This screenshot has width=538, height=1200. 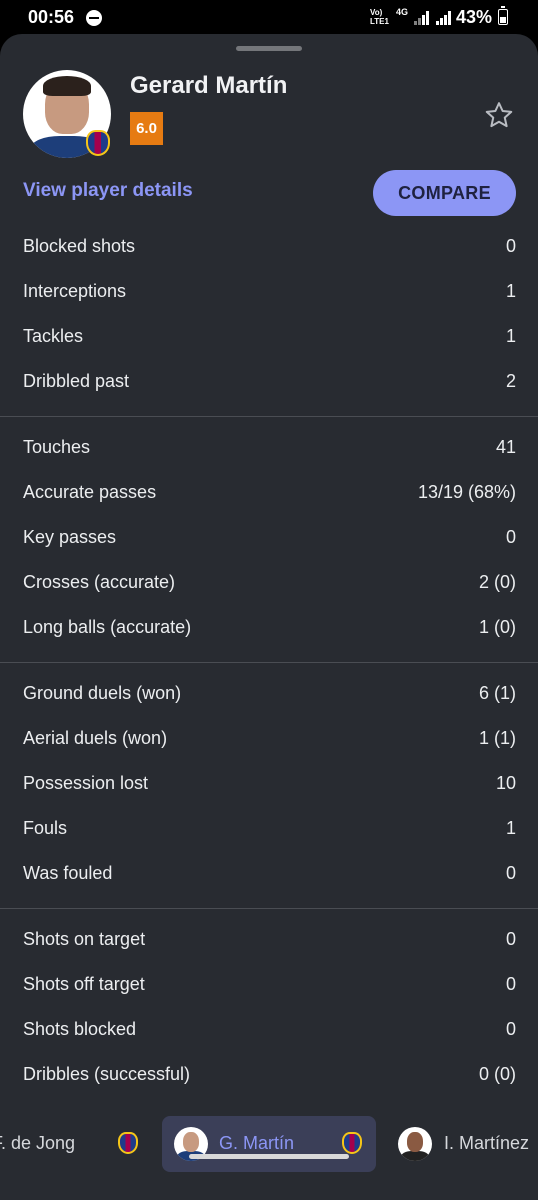 I want to click on stat-value: 1 (0), so click(x=497, y=627).